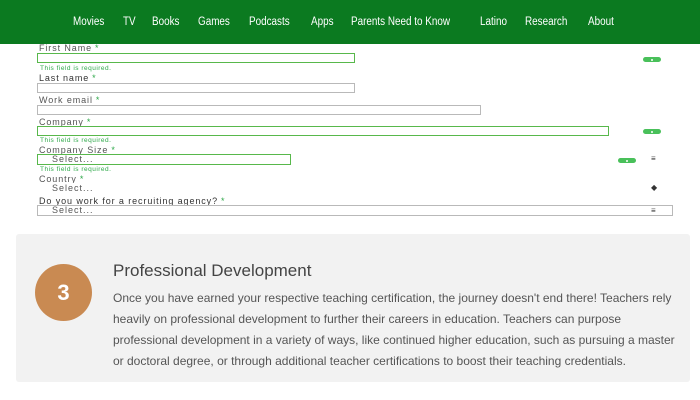  What do you see at coordinates (165, 22) in the screenshot?
I see `nav-item-books: Books` at bounding box center [165, 22].